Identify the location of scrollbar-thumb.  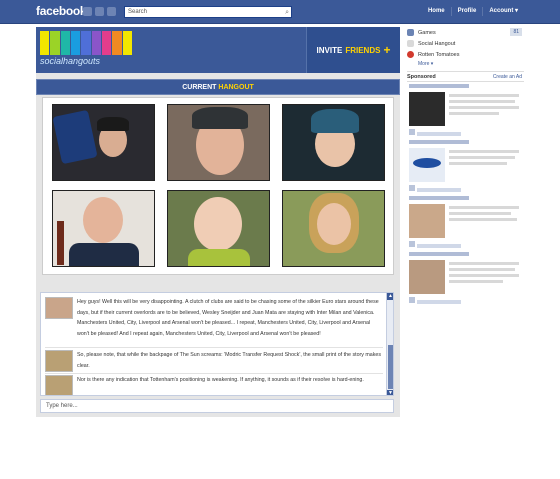
(390, 367).